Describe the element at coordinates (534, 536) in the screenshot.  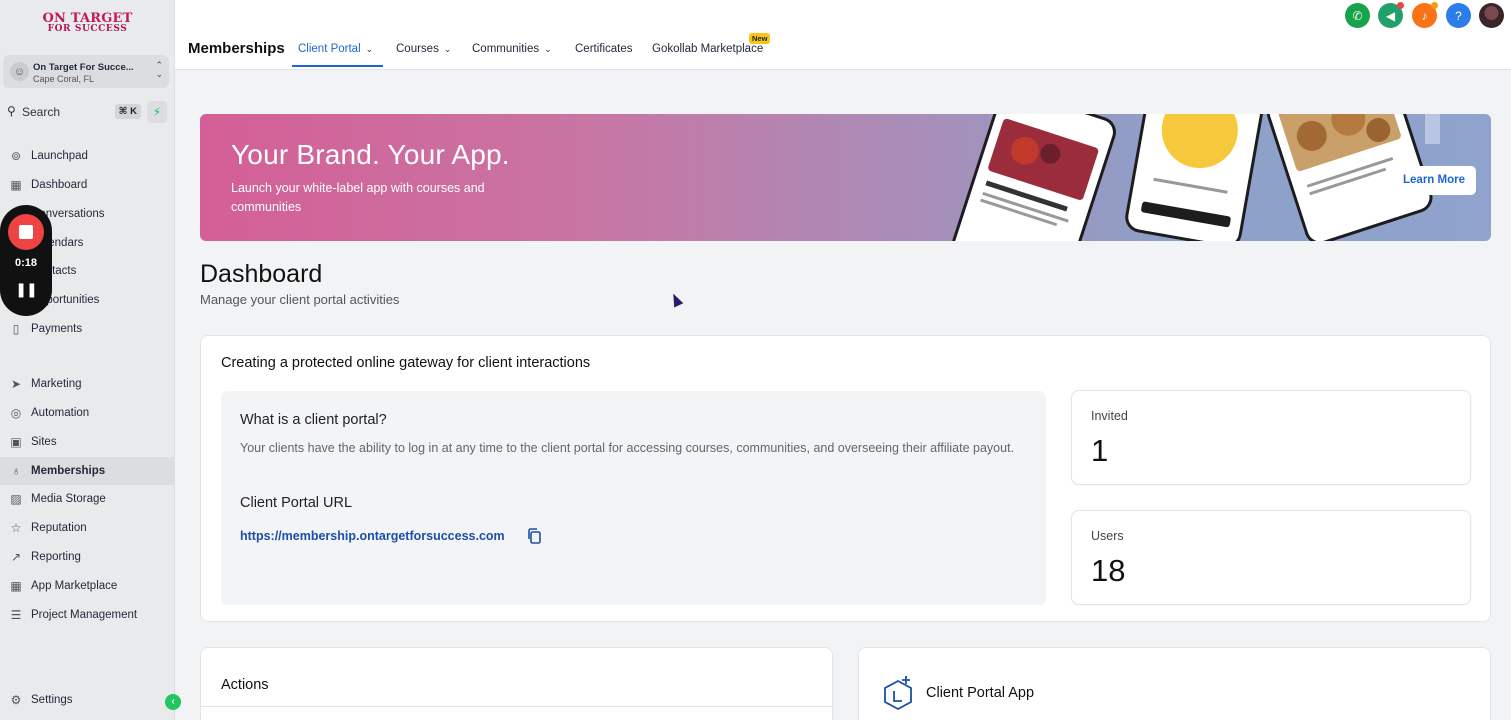
I see `copy-icon` at that location.